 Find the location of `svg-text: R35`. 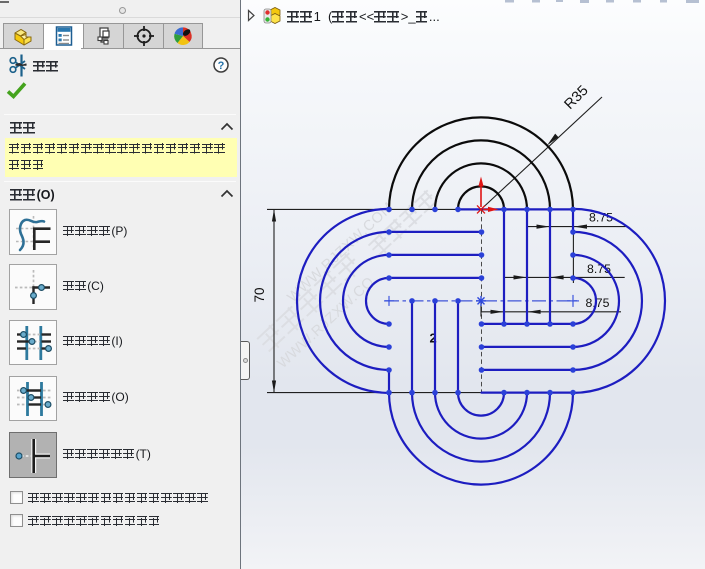

svg-text: R35 is located at coordinates (577, 98).